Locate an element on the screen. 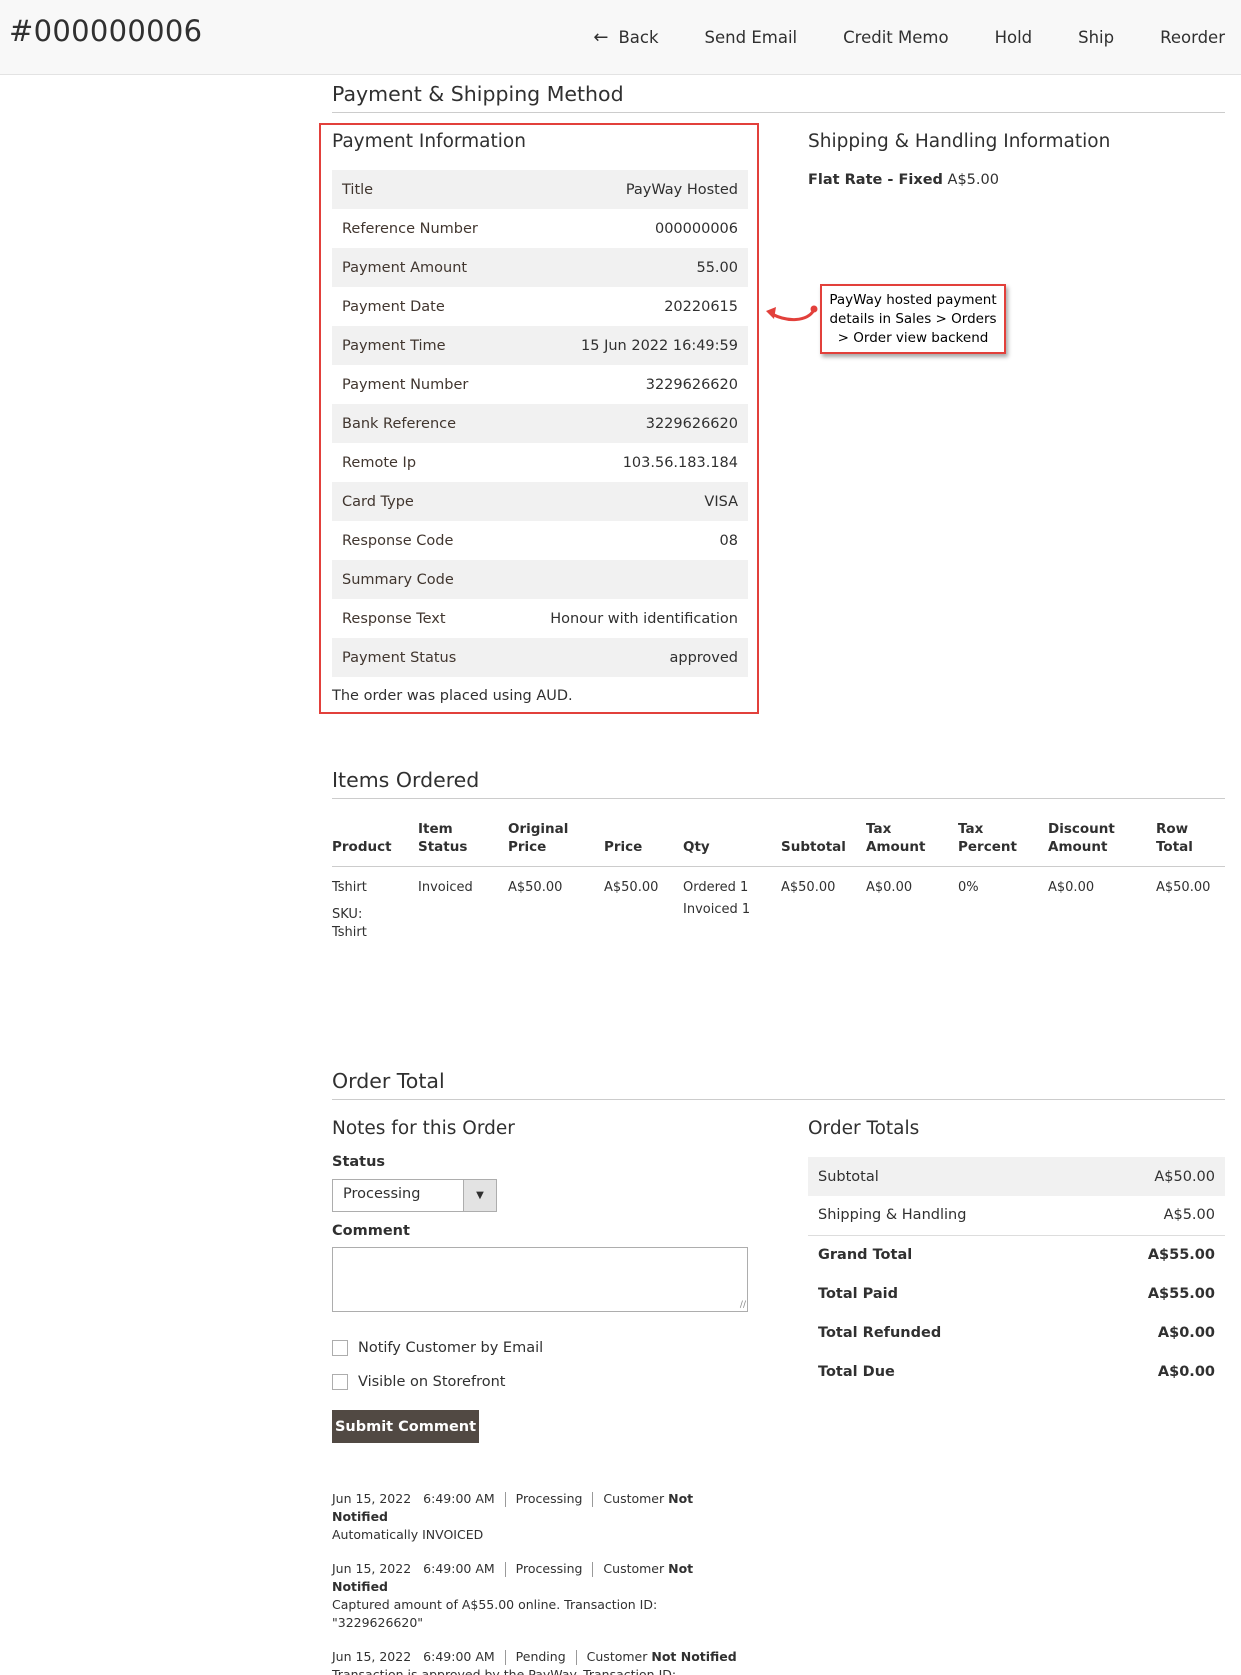  column-header: Original Price is located at coordinates (556, 843).